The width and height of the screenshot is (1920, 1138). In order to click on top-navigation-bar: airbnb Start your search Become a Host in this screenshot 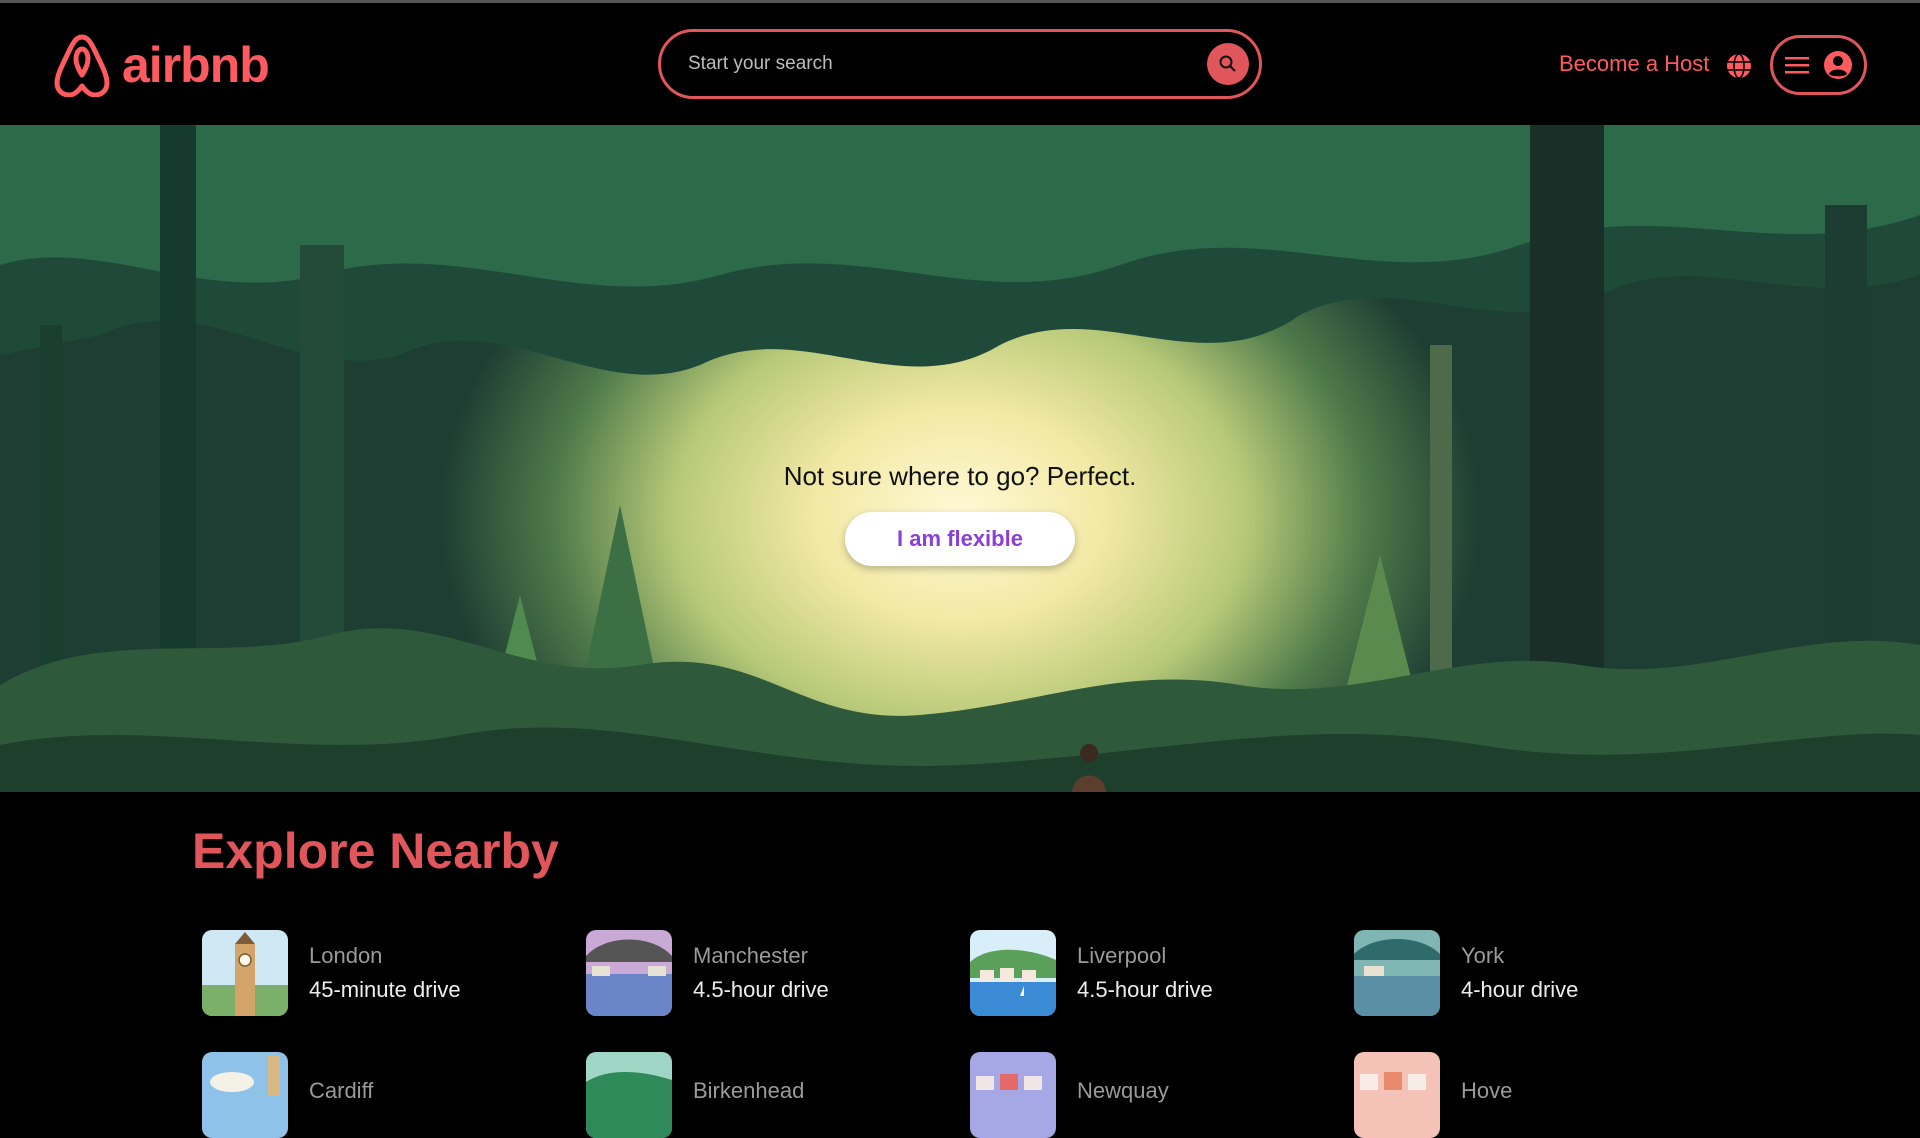, I will do `click(960, 64)`.